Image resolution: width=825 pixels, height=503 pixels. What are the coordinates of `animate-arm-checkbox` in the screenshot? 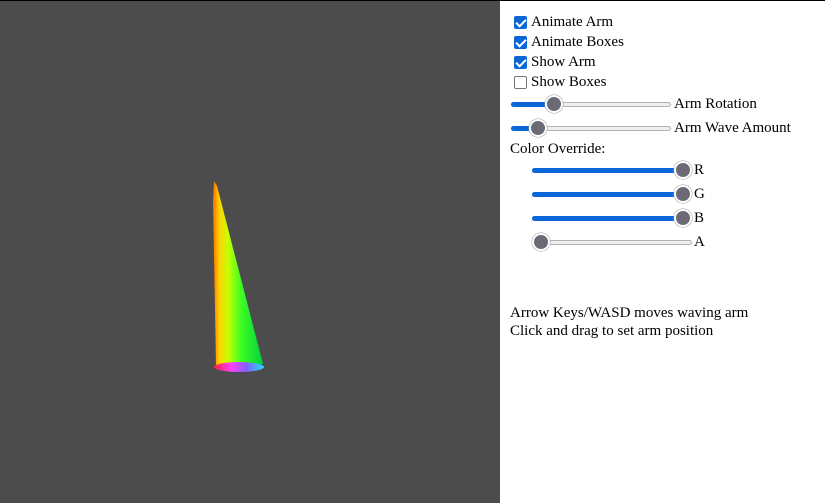 It's located at (520, 22).